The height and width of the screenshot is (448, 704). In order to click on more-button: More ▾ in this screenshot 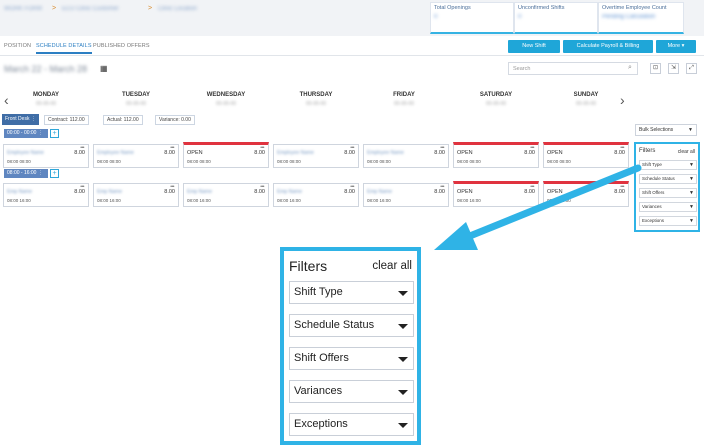, I will do `click(676, 46)`.